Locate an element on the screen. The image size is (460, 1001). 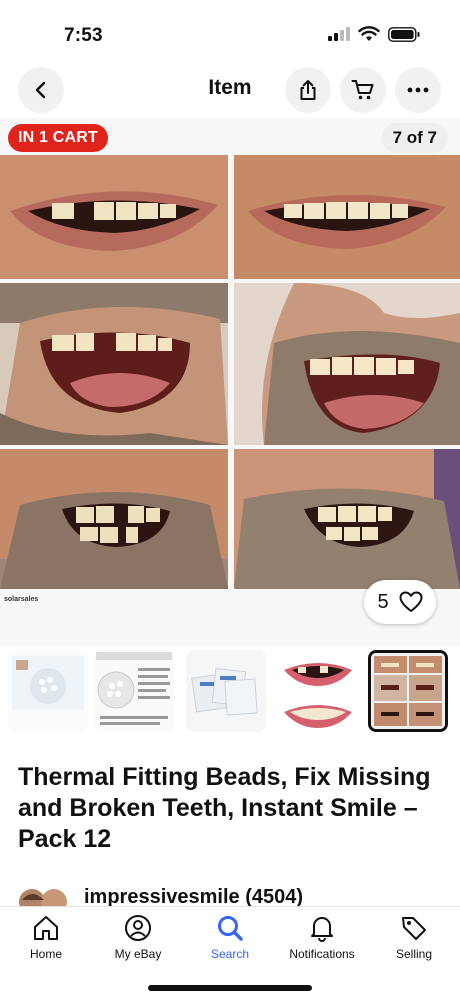
after-open-mouth-photo is located at coordinates (347, 364).